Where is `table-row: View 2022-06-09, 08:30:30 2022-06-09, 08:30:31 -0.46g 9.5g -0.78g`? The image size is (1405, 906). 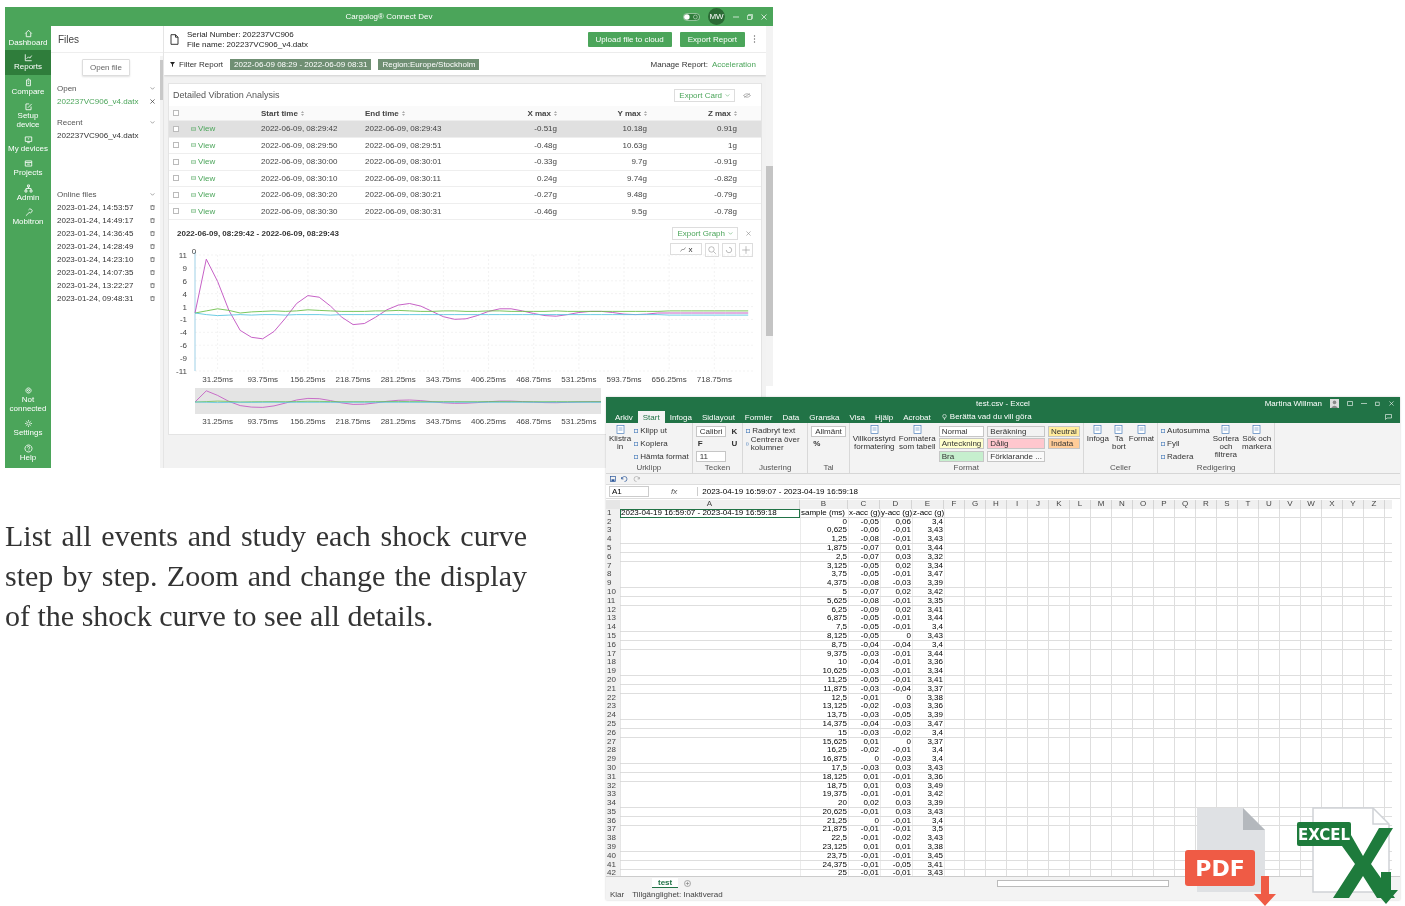 table-row: View 2022-06-09, 08:30:30 2022-06-09, 08:30:31 -0.46g 9.5g -0.78g is located at coordinates (465, 211).